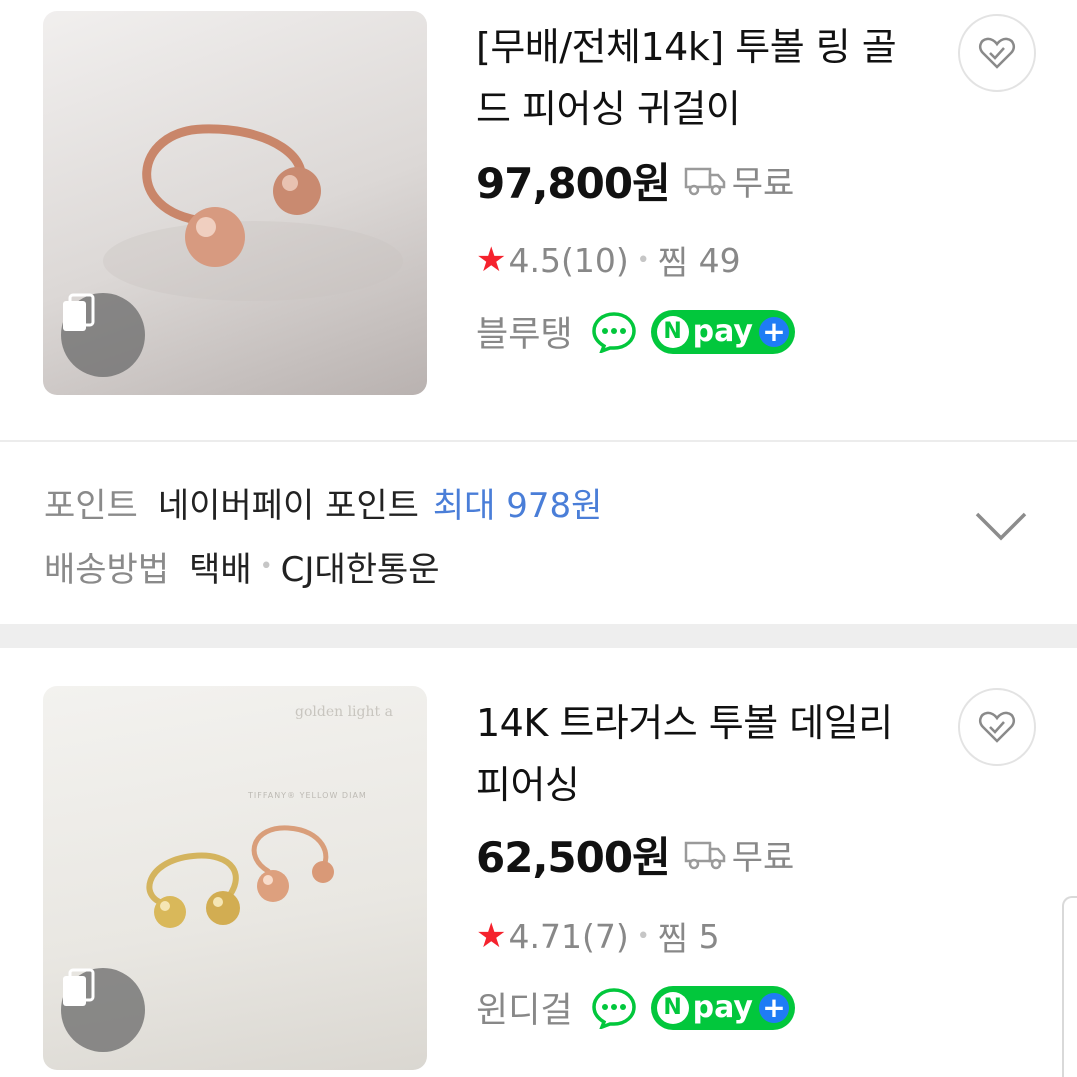 This screenshot has width=1077, height=1077. I want to click on price-row: 97,800원 무료, so click(635, 180).